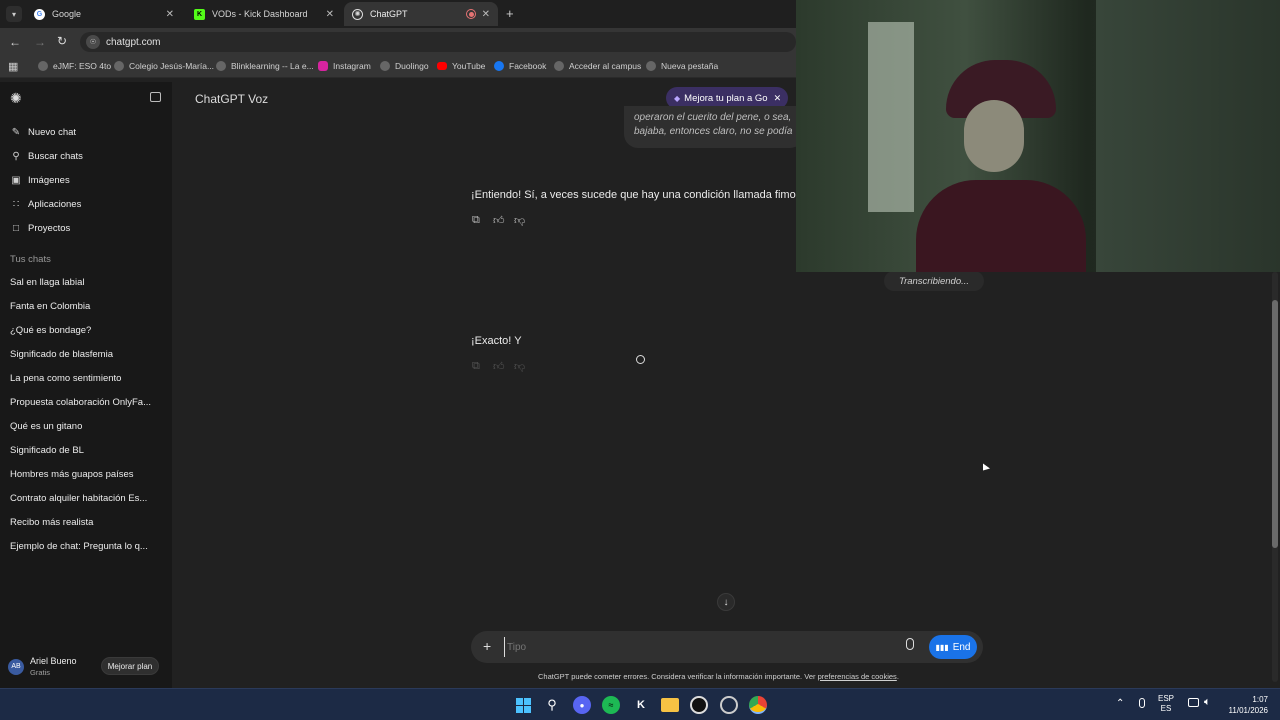 This screenshot has height=720, width=1280. What do you see at coordinates (46, 204) in the screenshot?
I see `sidebar-item-apps: ∷ Aplicaciones` at bounding box center [46, 204].